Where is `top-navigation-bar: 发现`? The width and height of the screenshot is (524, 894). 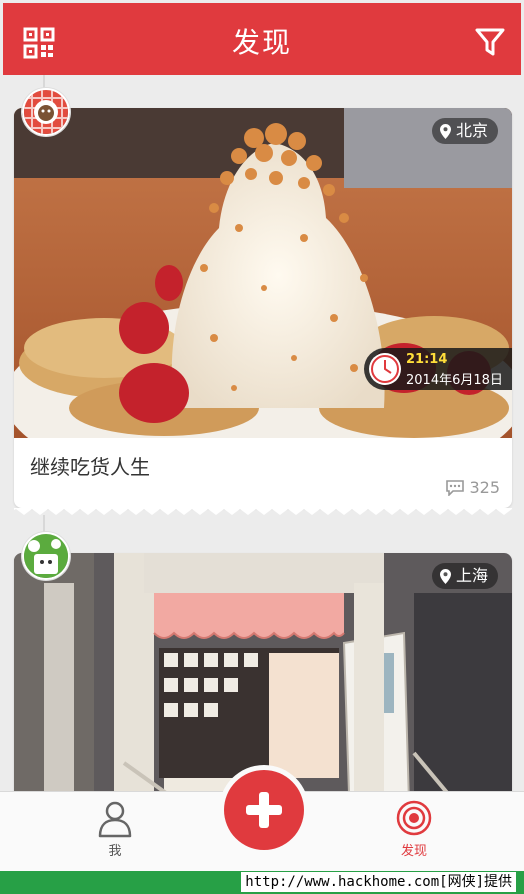
top-navigation-bar: 发现 is located at coordinates (262, 39).